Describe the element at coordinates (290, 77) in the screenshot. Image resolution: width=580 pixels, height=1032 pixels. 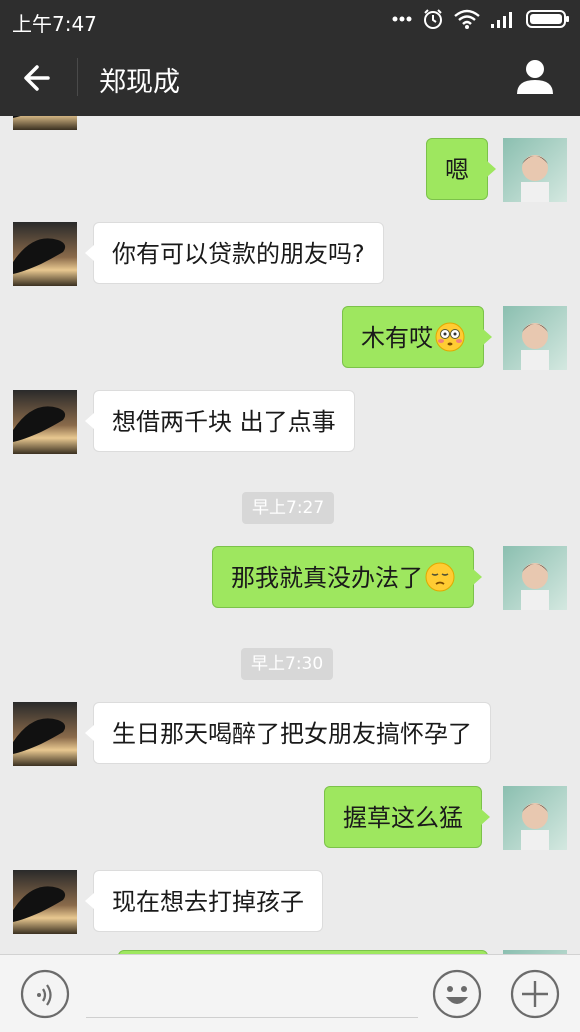
I see `title-bar: 郑现成` at that location.